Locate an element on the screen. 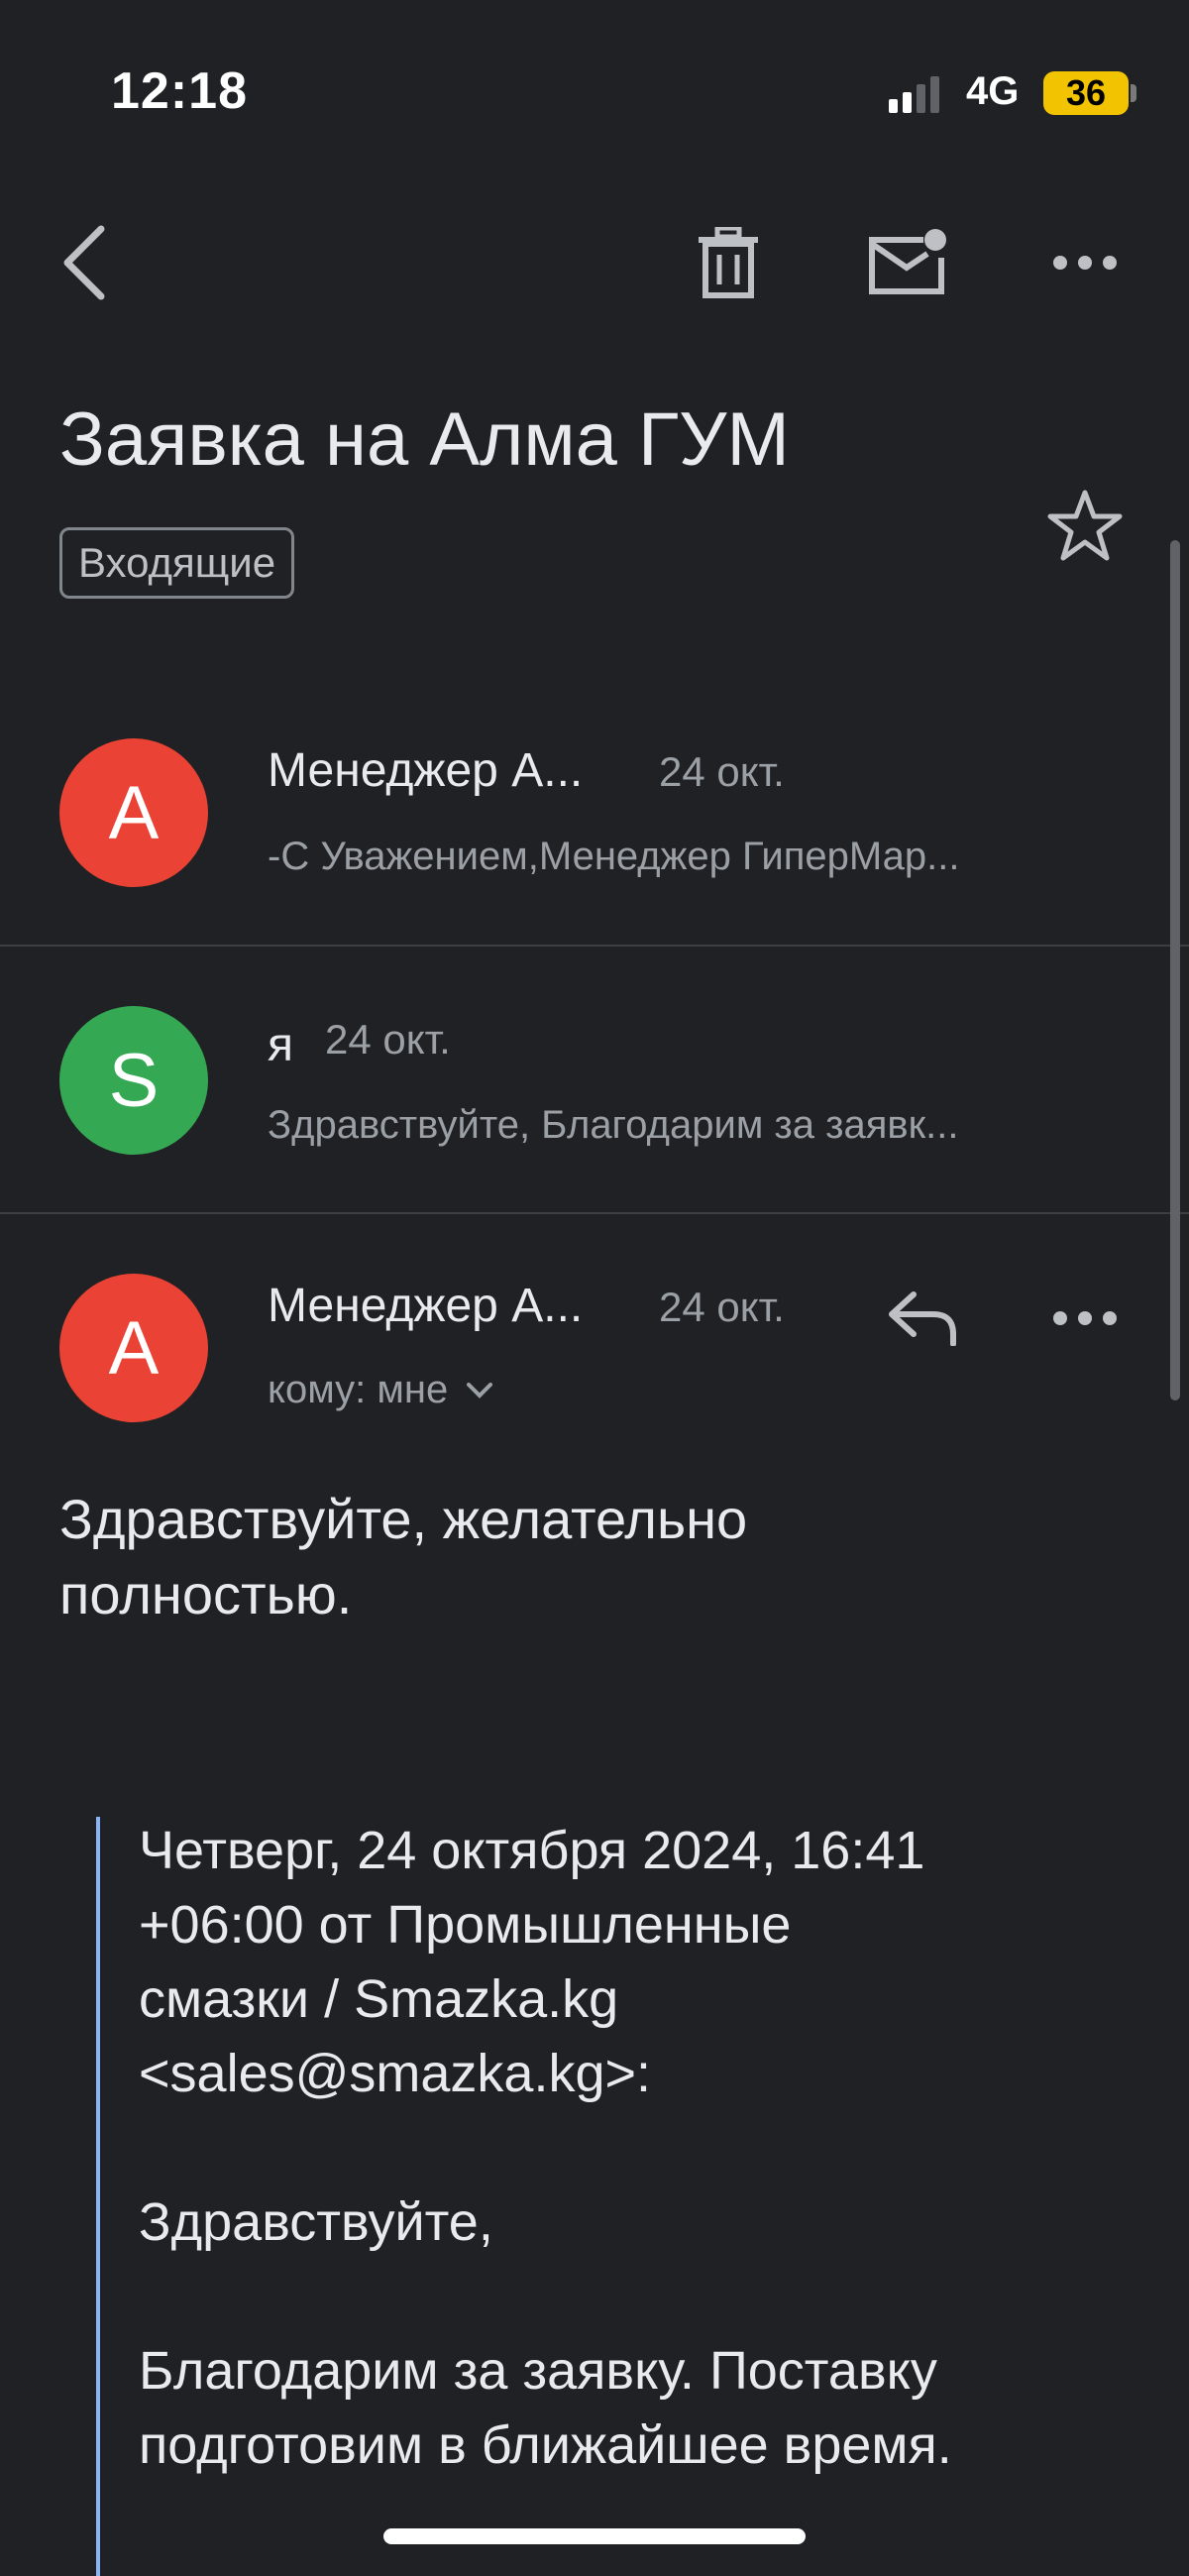 The image size is (1189, 2576). back-arrow-icon is located at coordinates (84, 262).